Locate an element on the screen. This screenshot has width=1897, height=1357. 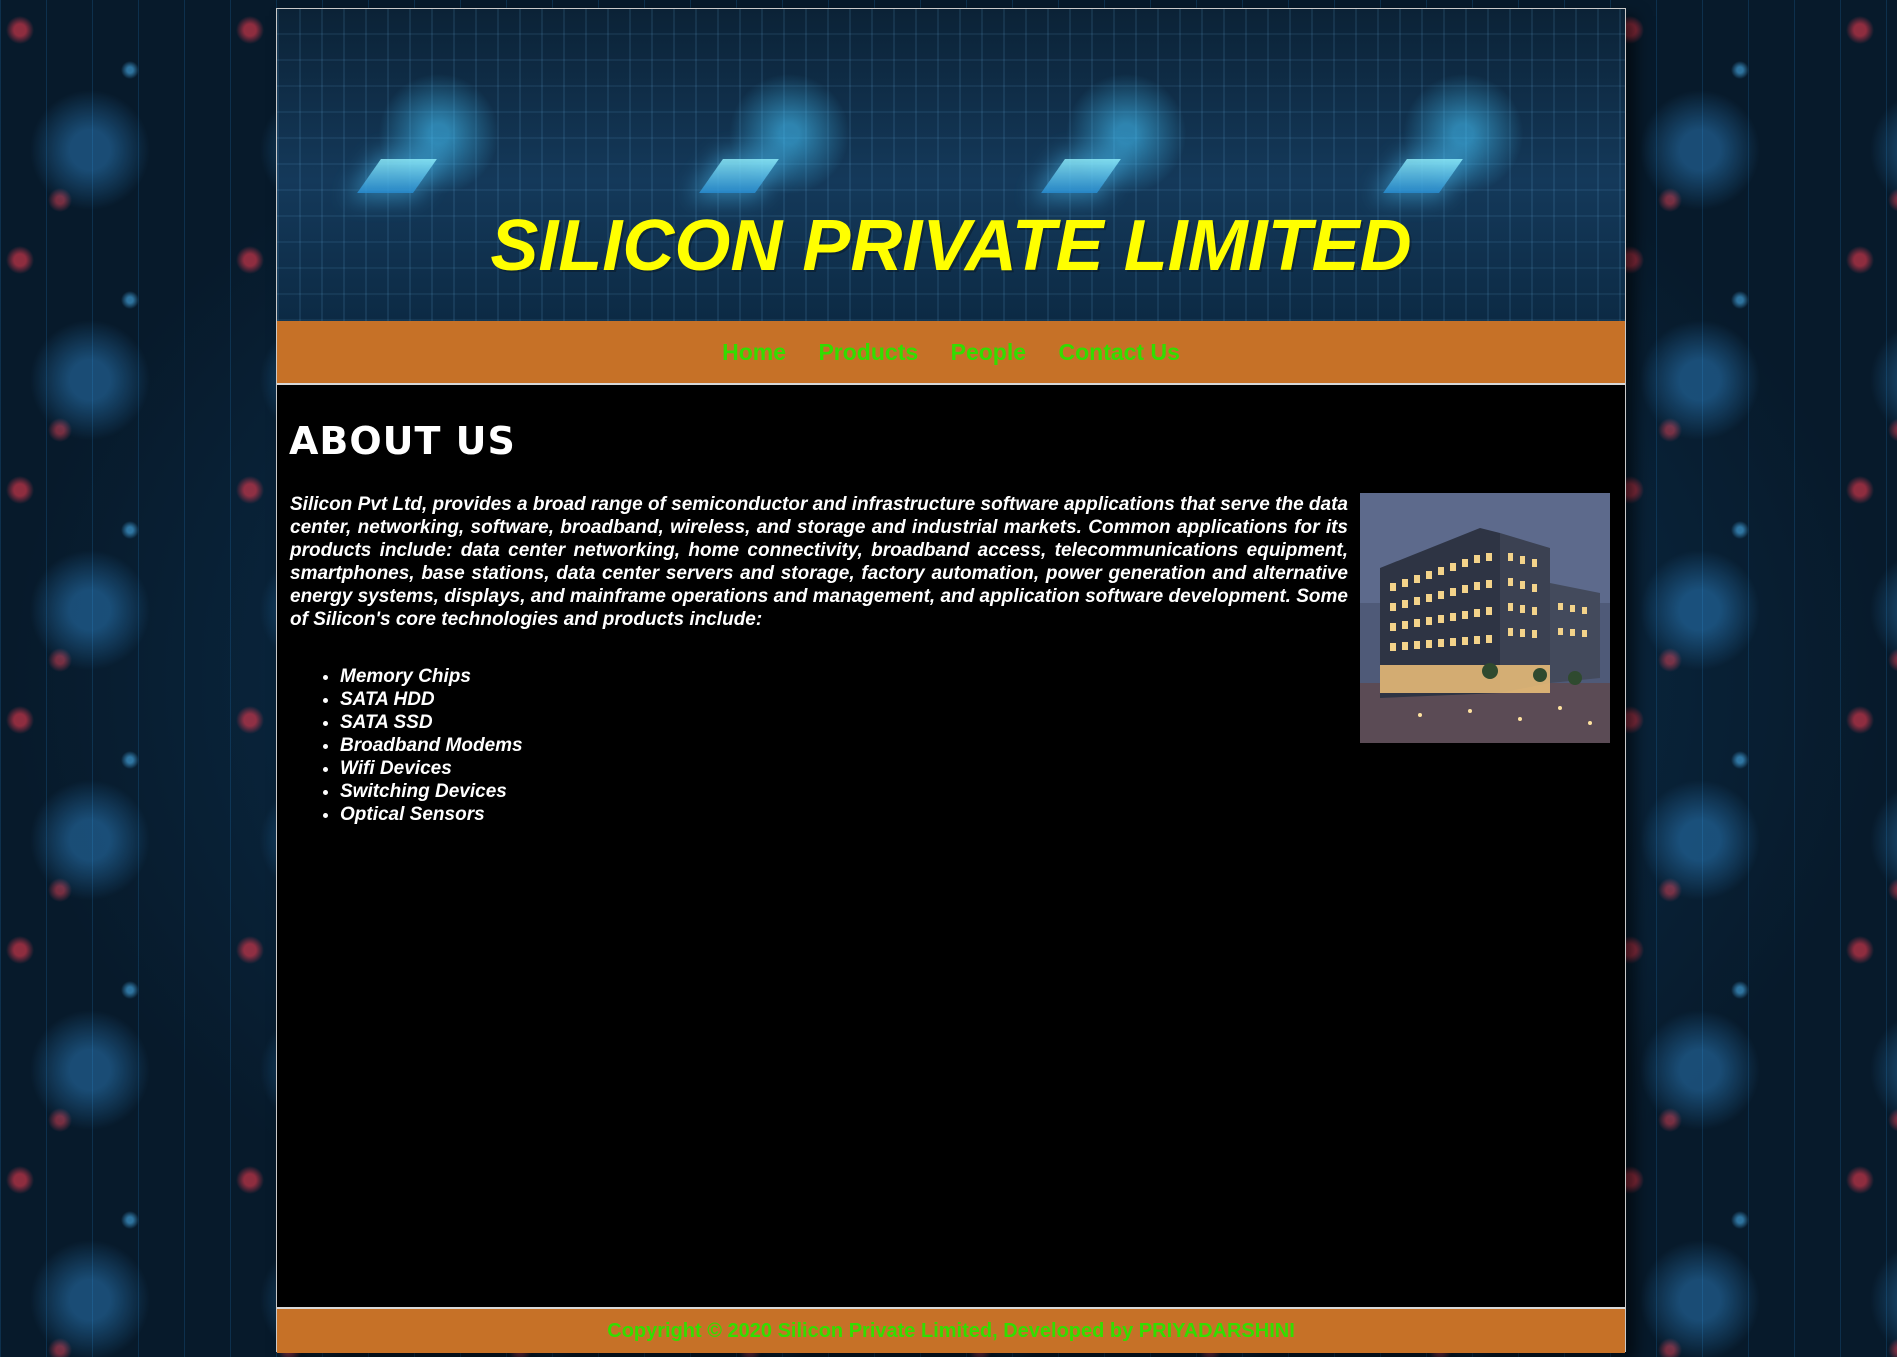
nav-link-contact-us: Contact Us is located at coordinates (1118, 352).